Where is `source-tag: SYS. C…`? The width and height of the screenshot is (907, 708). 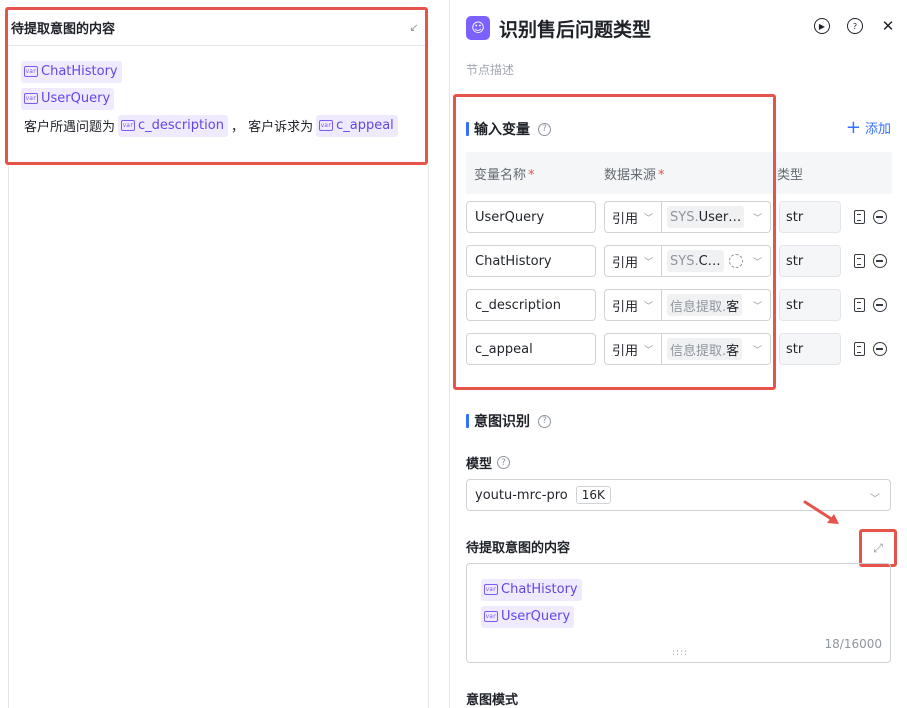
source-tag: SYS. C… is located at coordinates (695, 261).